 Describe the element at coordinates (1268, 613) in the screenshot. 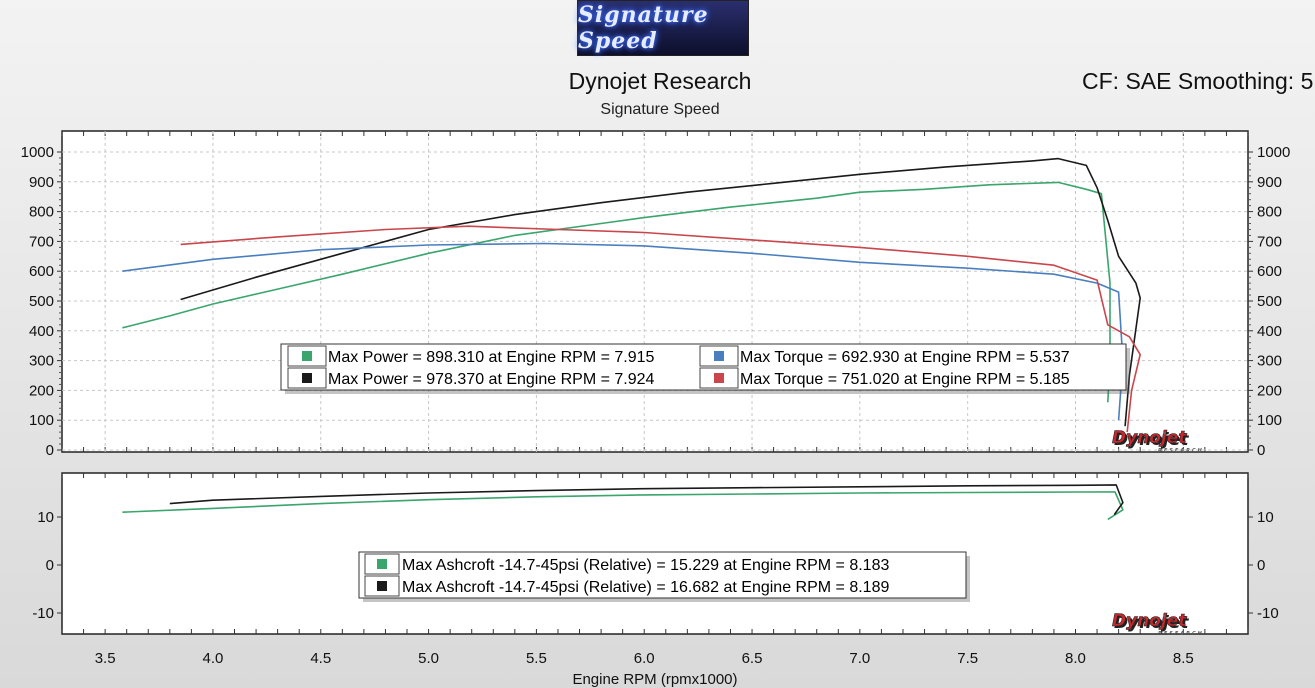

I see `y-tick-label-right: -10` at that location.